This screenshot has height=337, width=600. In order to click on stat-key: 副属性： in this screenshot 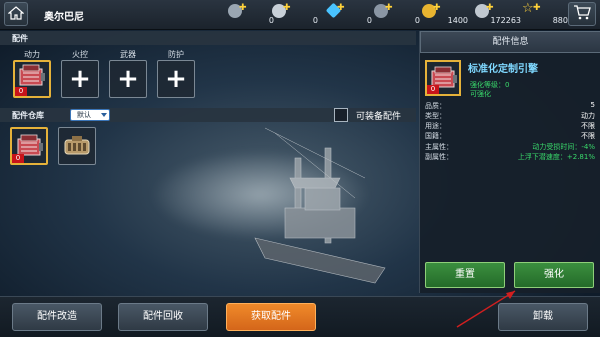, I will do `click(439, 157)`.